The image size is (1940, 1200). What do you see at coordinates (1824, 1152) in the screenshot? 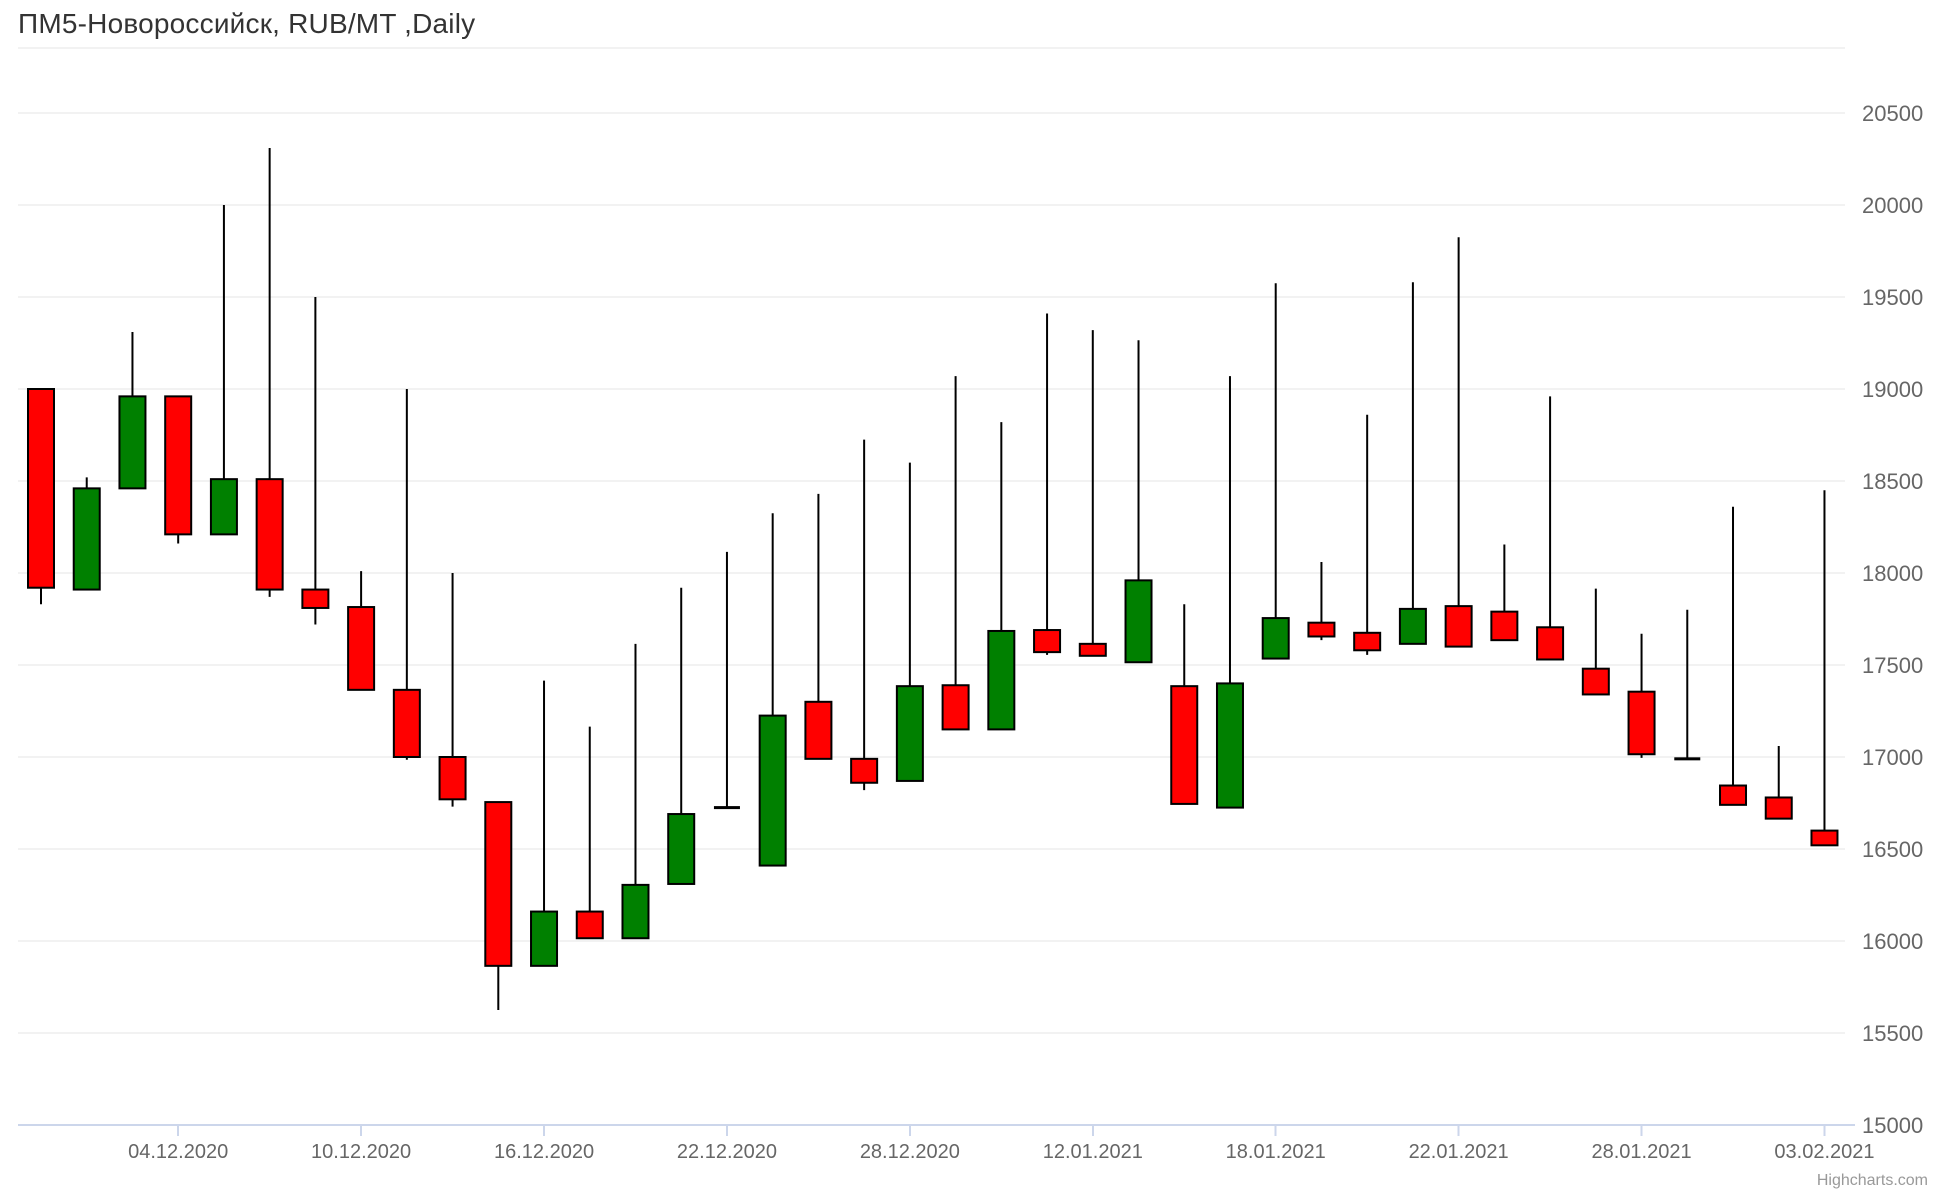
I see `x-axis-label: 03.02.2021` at bounding box center [1824, 1152].